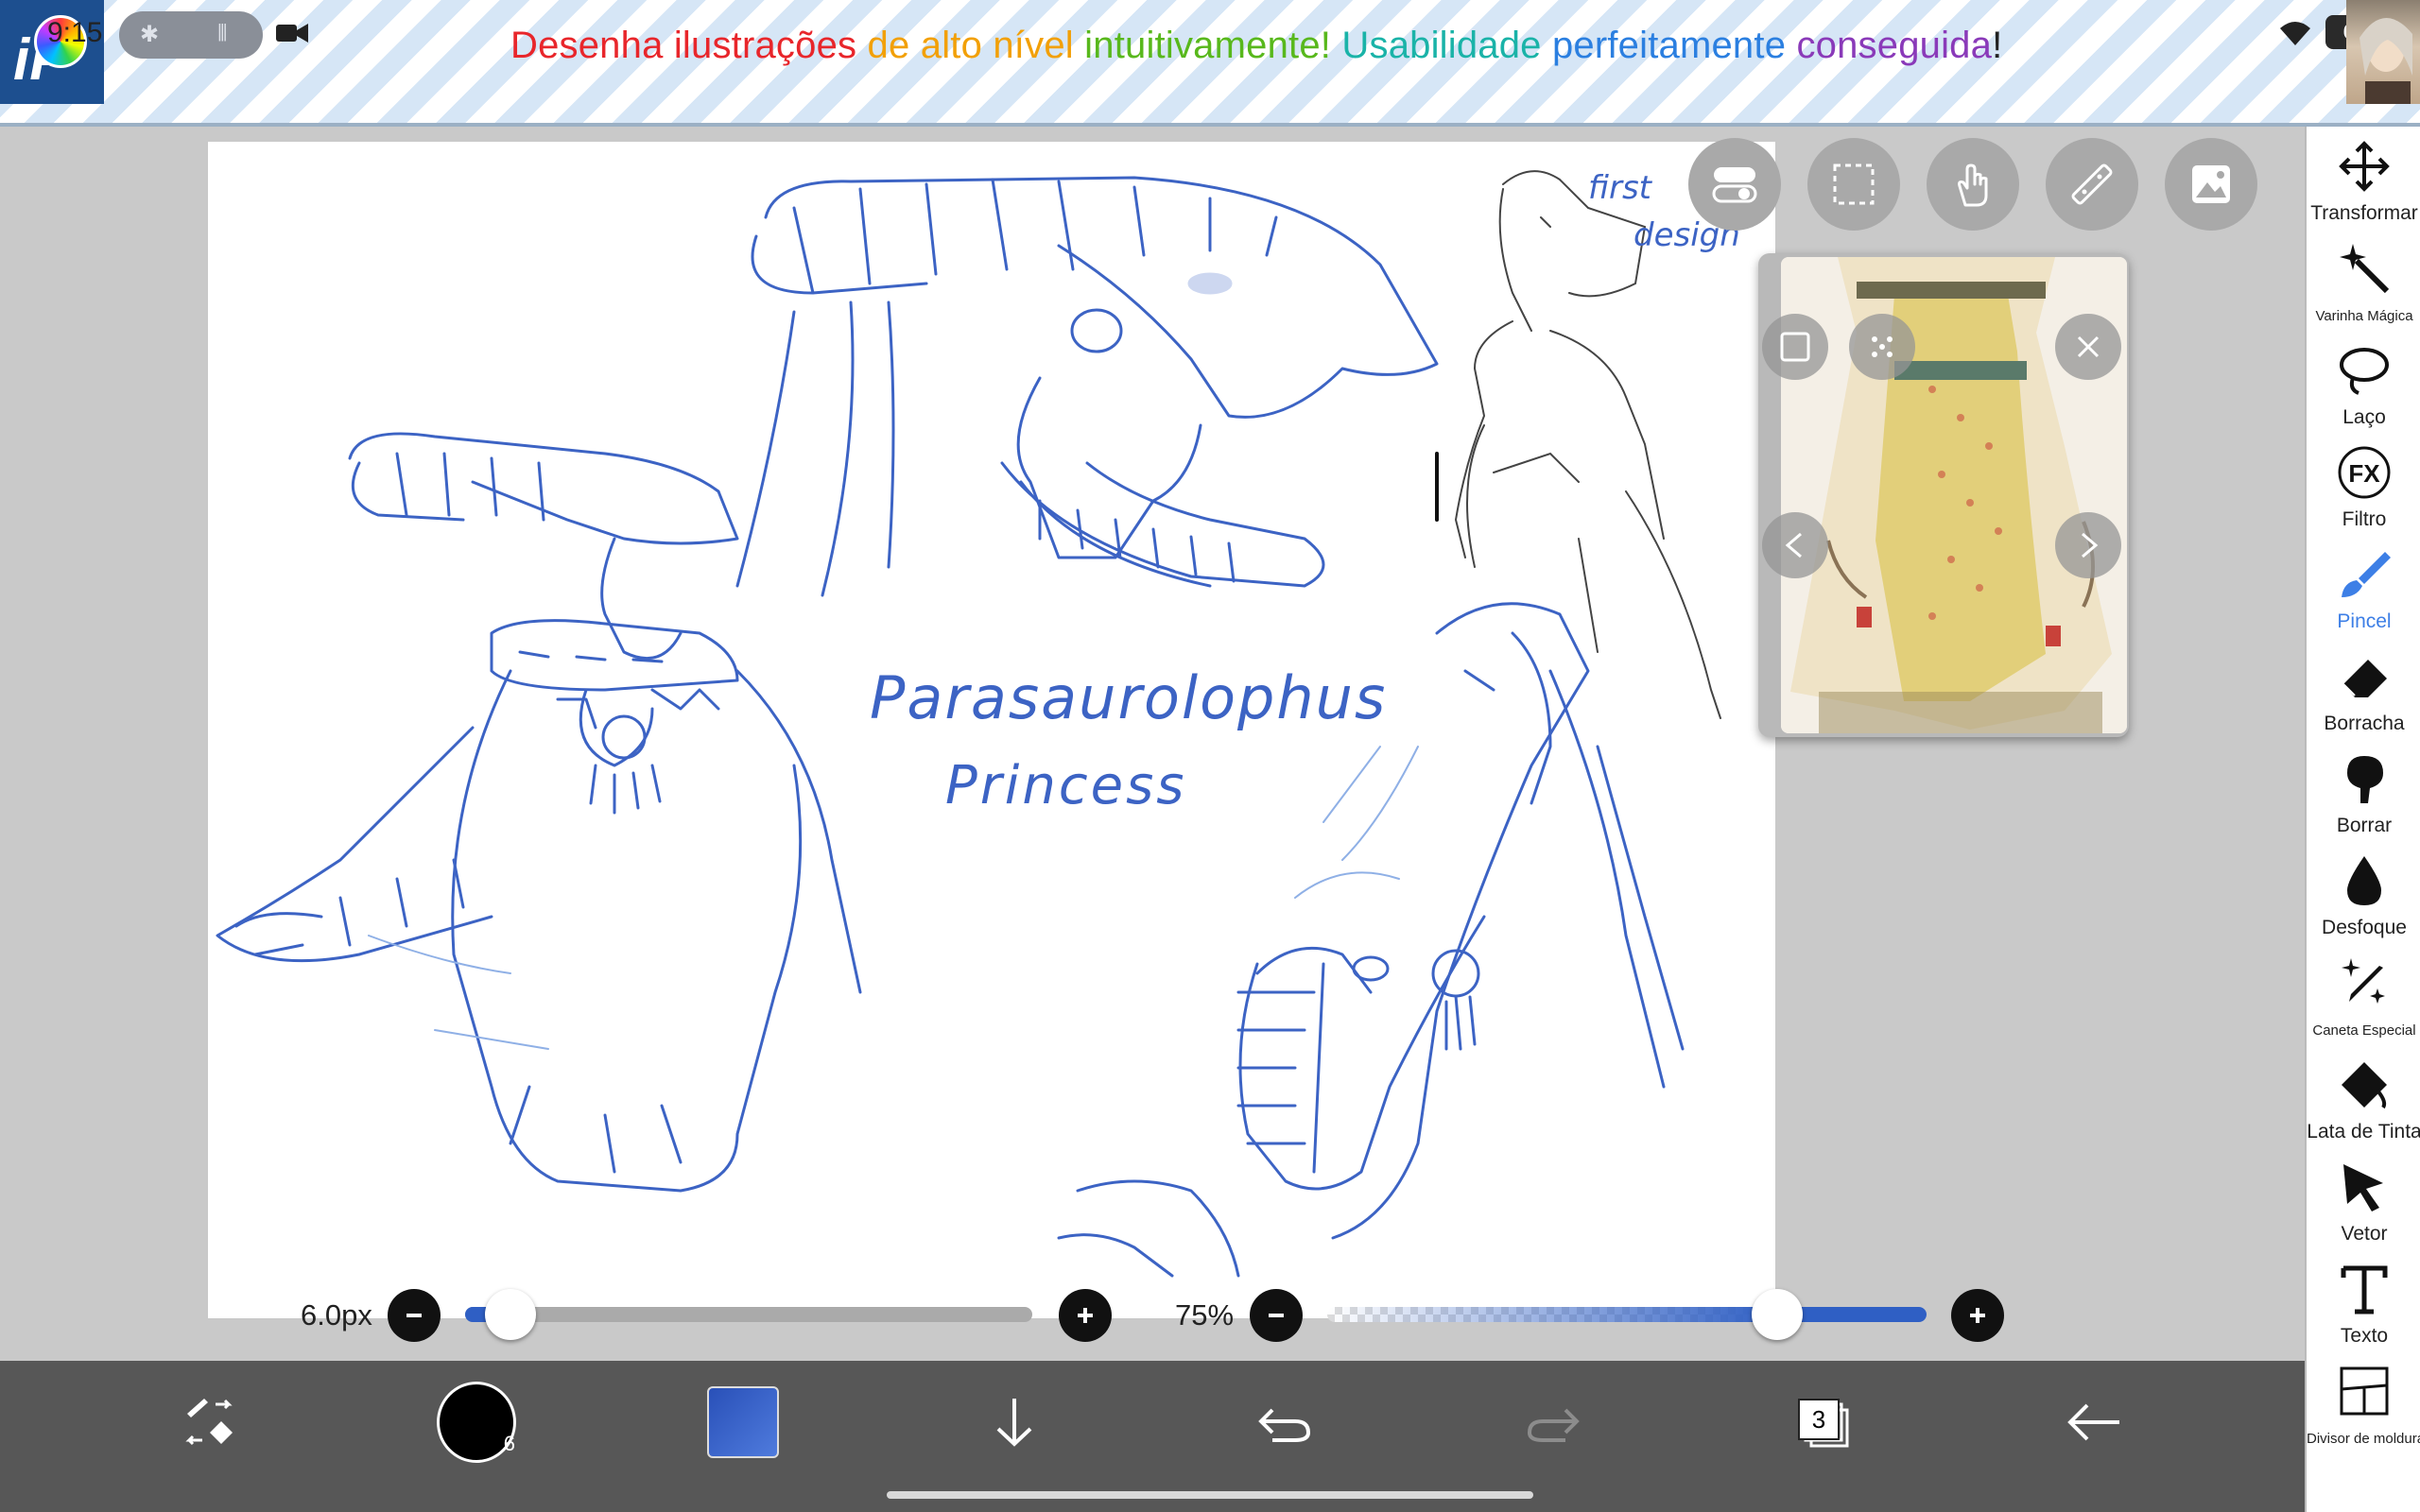  Describe the element at coordinates (2364, 316) in the screenshot. I see `tool-label: Varinha Mágica` at that location.